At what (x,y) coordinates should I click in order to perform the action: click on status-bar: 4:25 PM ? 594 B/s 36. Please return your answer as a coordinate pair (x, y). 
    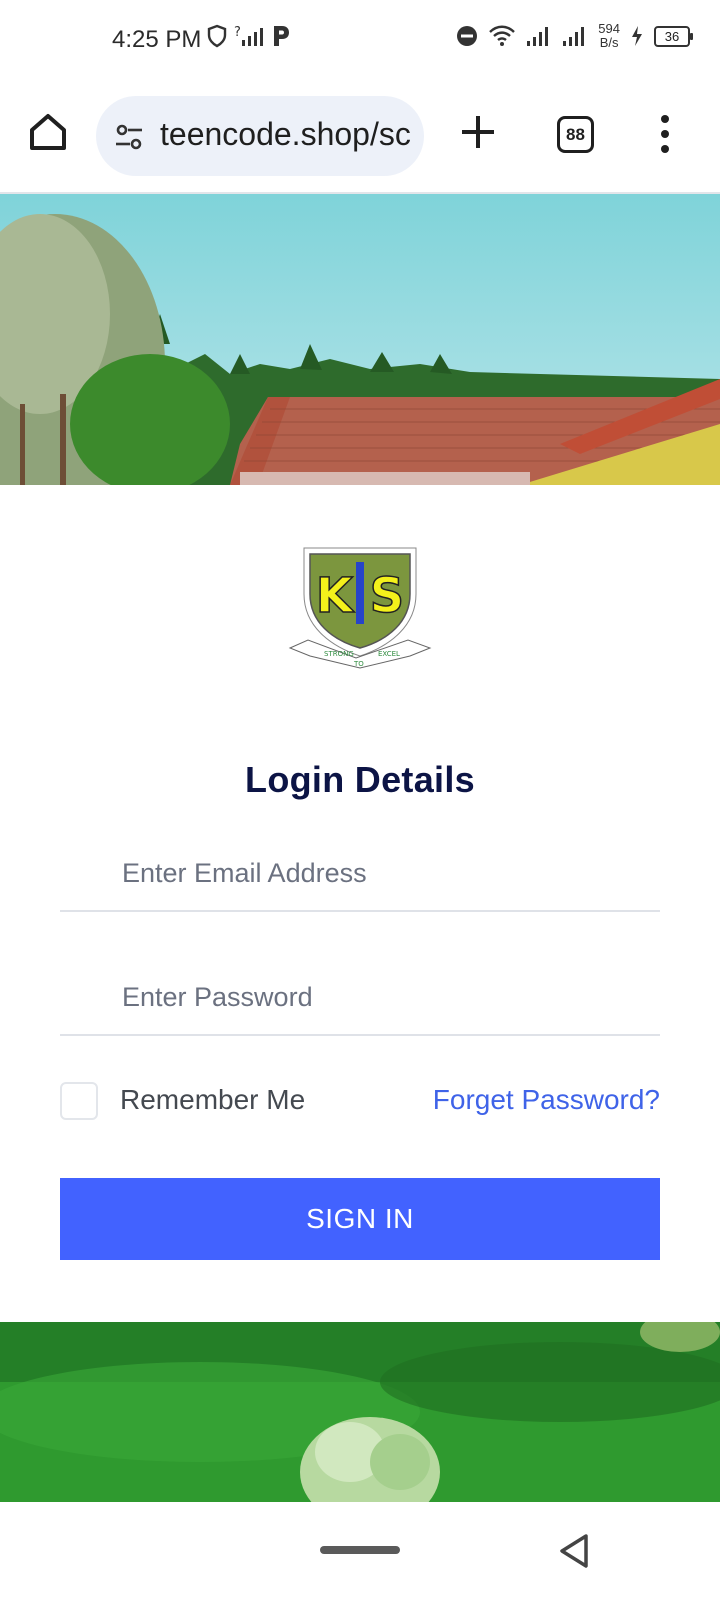
    Looking at the image, I should click on (360, 40).